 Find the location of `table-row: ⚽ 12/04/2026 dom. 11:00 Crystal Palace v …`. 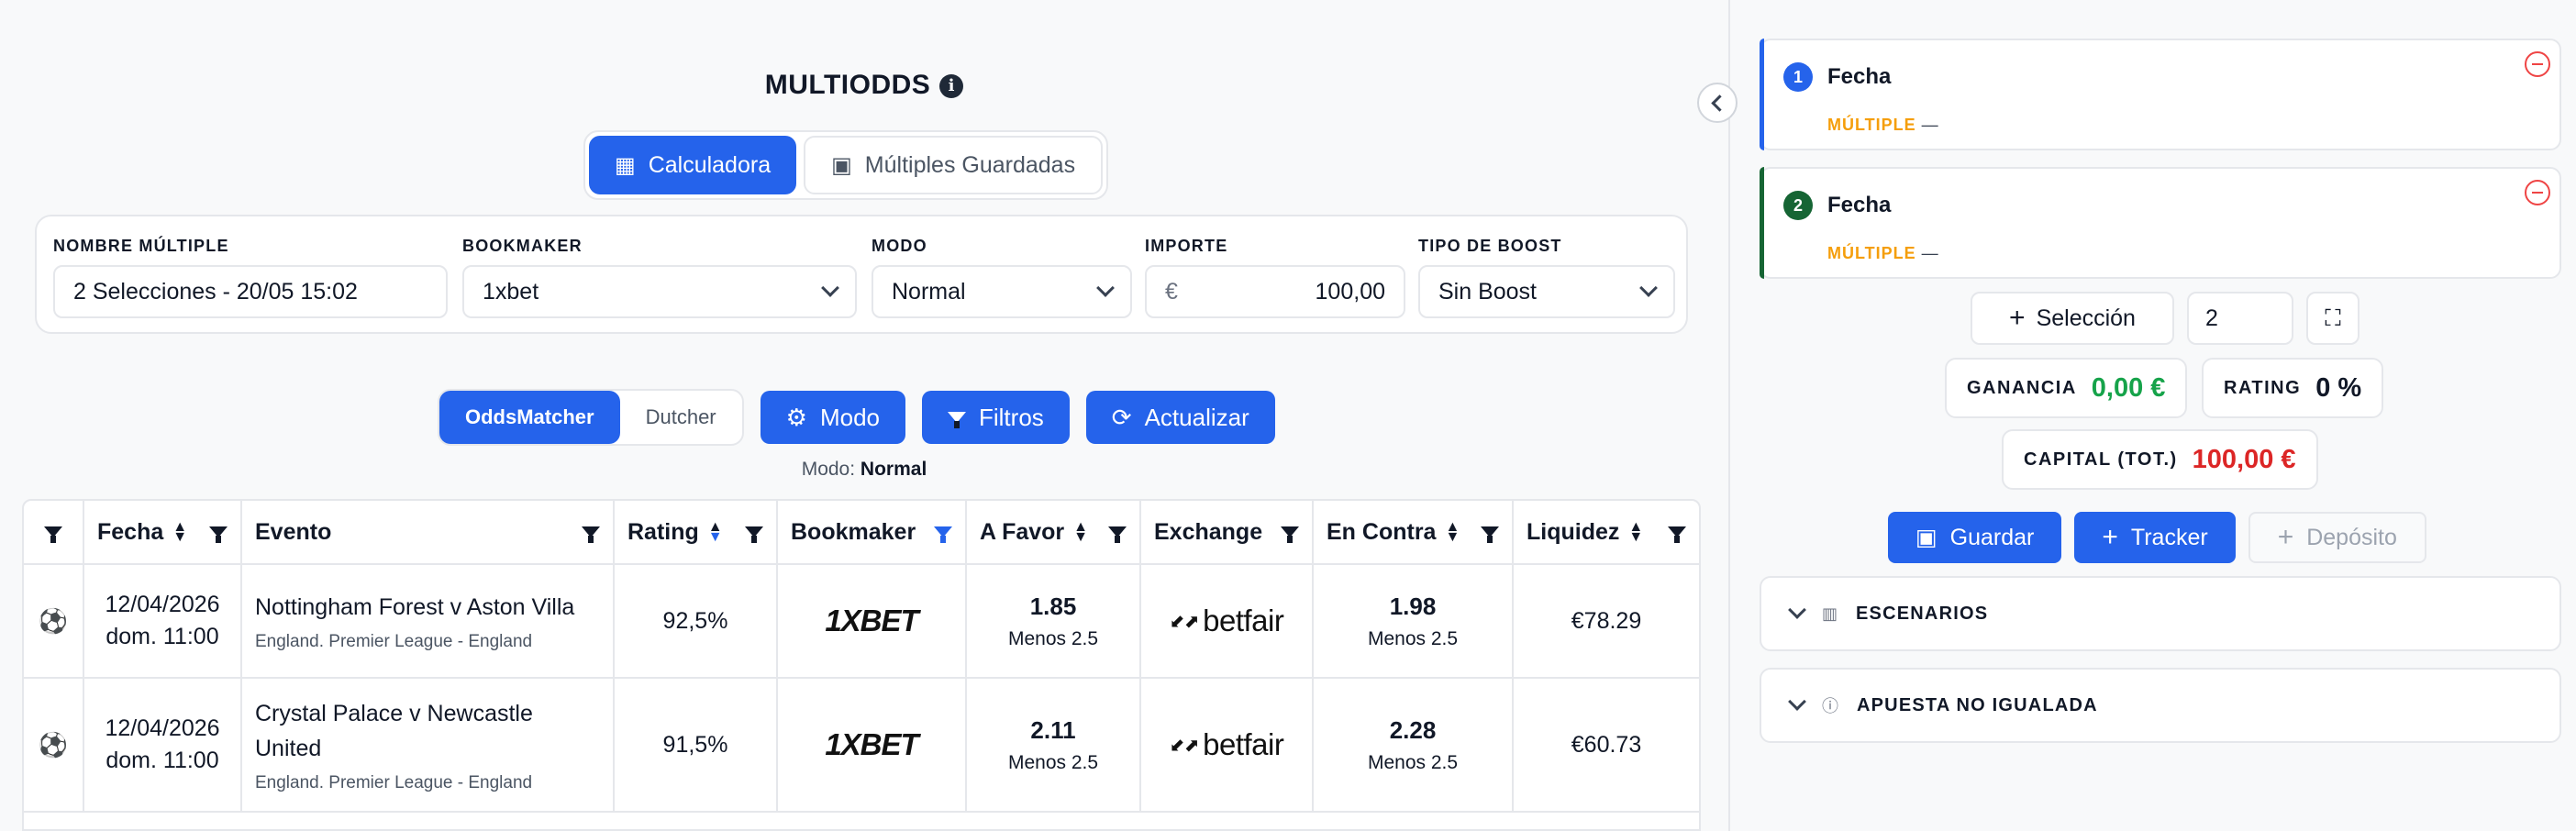

table-row: ⚽ 12/04/2026 dom. 11:00 Crystal Palace v … is located at coordinates (861, 746).